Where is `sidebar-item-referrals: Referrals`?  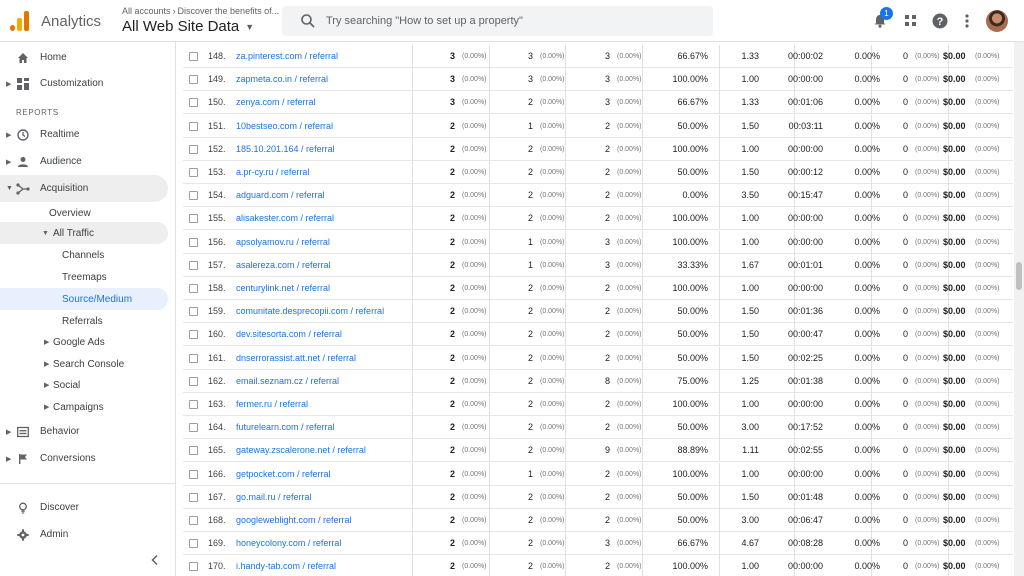 sidebar-item-referrals: Referrals is located at coordinates (84, 321).